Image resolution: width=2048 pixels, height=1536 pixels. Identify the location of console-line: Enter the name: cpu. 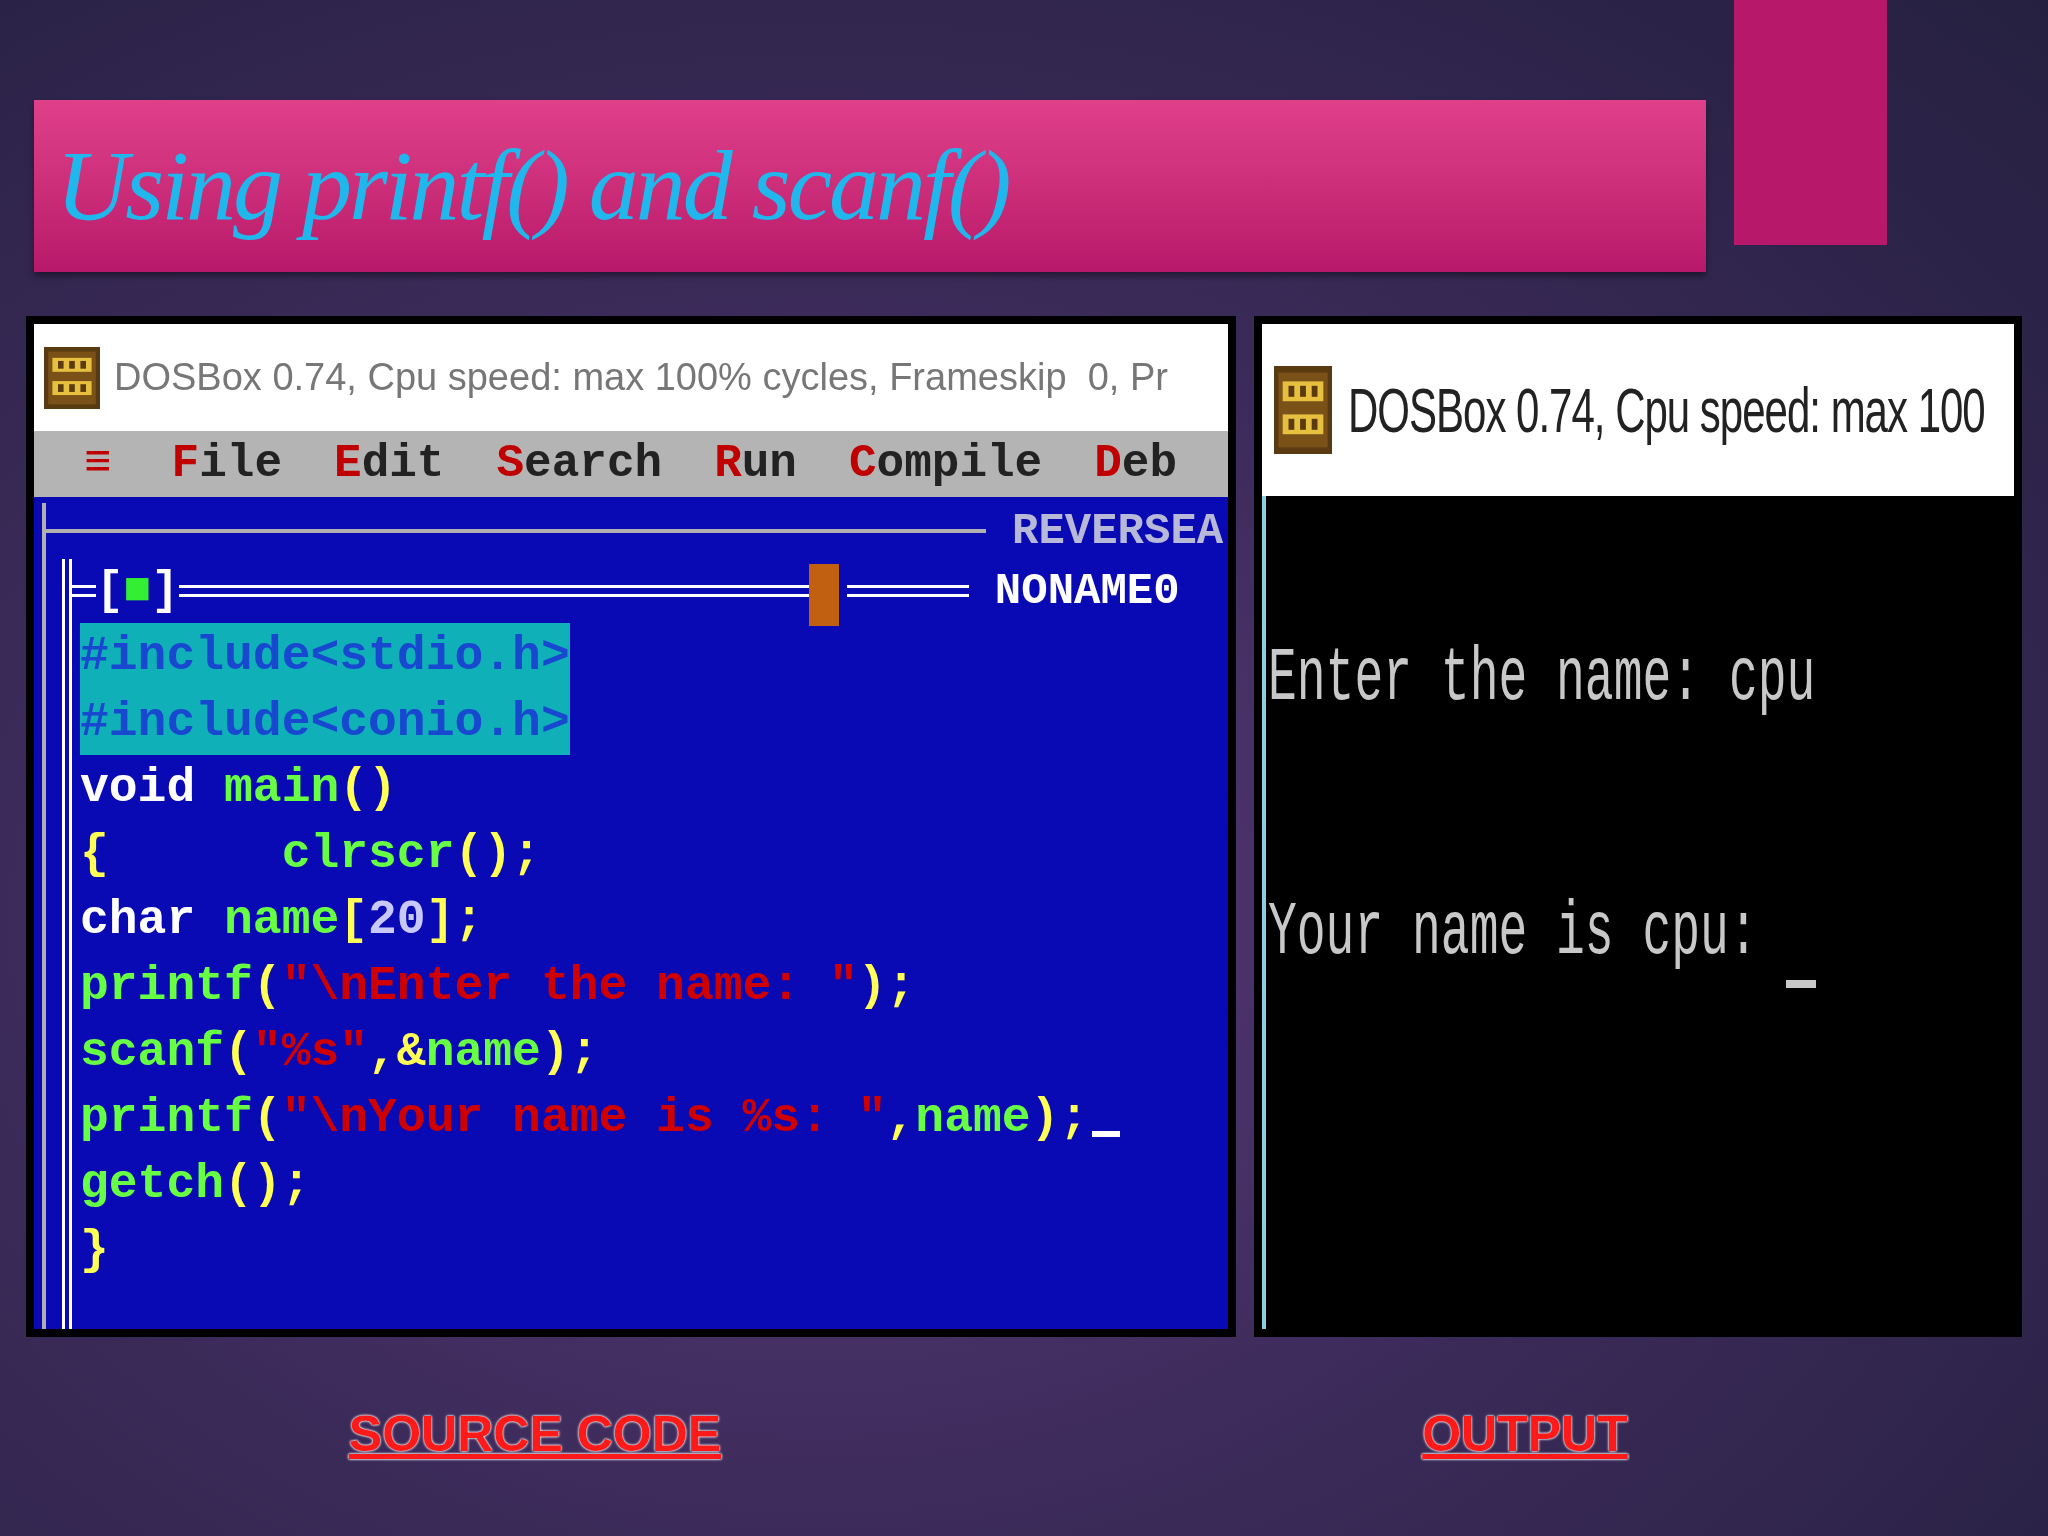
(1542, 679).